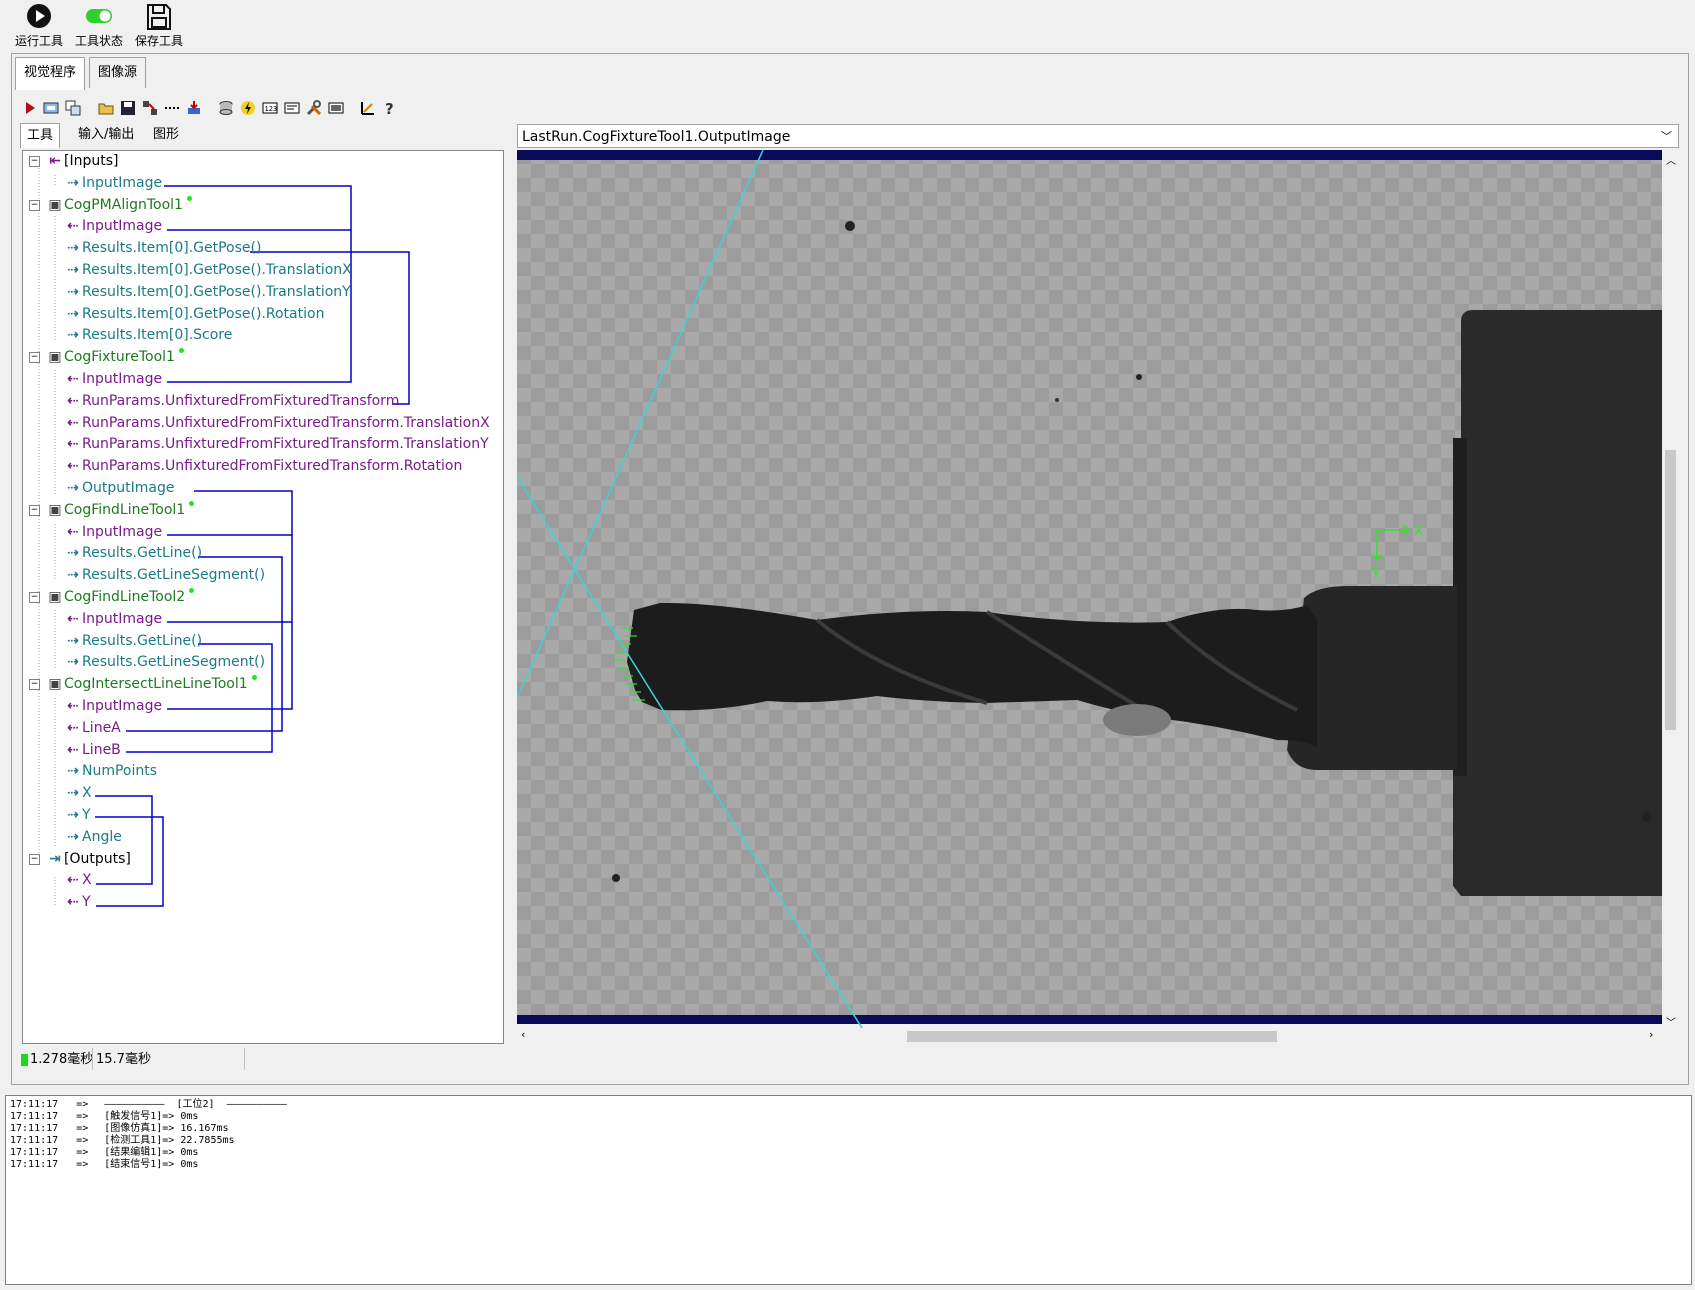  I want to click on tool-ok-indicator, so click(254, 678).